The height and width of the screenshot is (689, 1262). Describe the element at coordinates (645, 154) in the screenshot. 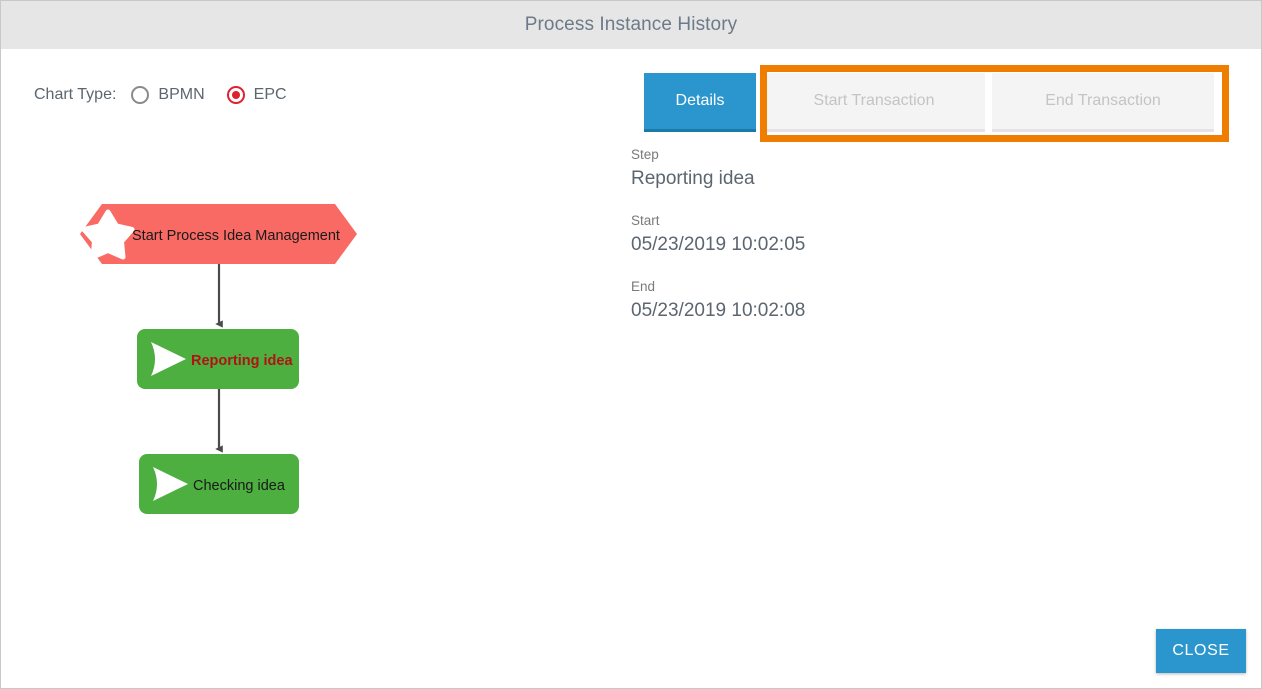

I see `step-label: Step` at that location.